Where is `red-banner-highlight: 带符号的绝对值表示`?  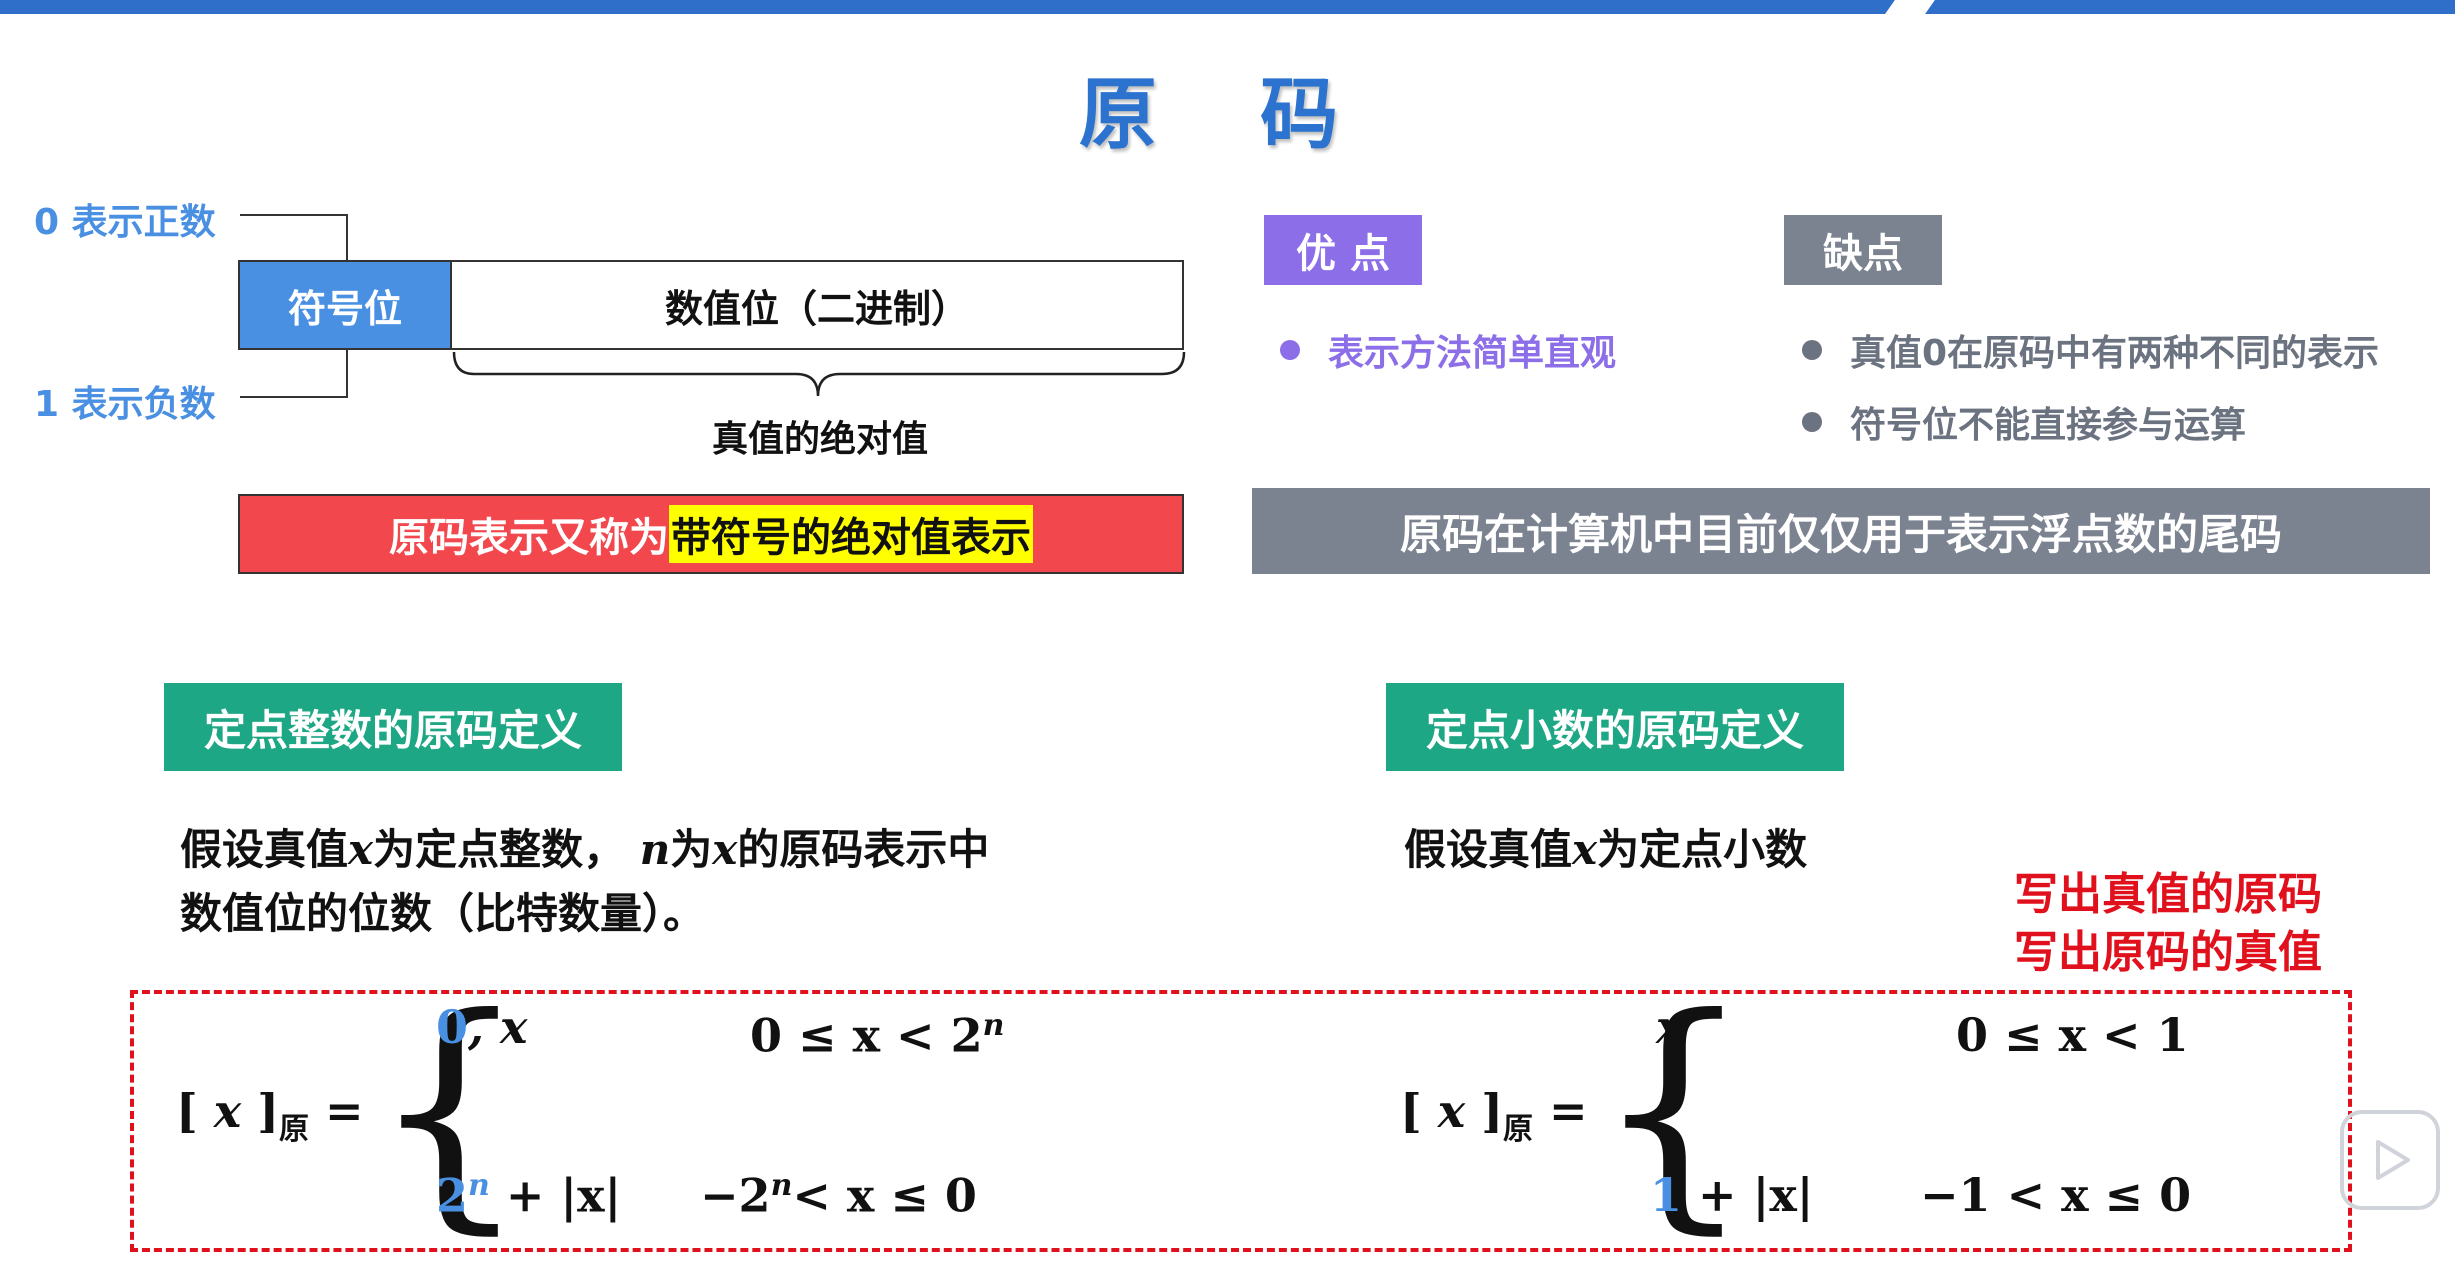 red-banner-highlight: 带符号的绝对值表示 is located at coordinates (851, 534).